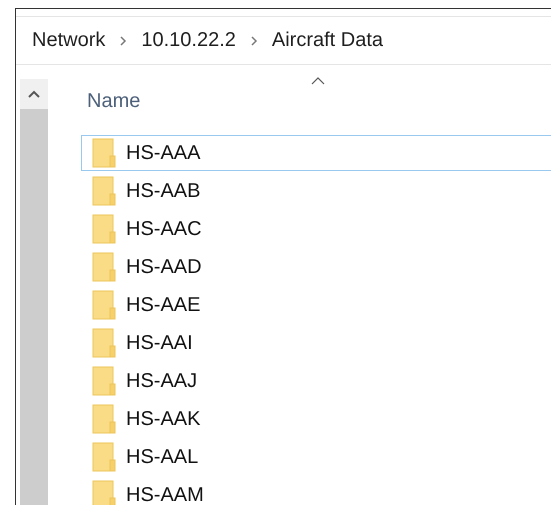  Describe the element at coordinates (316, 191) in the screenshot. I see `folder-row: HS-AAB` at that location.